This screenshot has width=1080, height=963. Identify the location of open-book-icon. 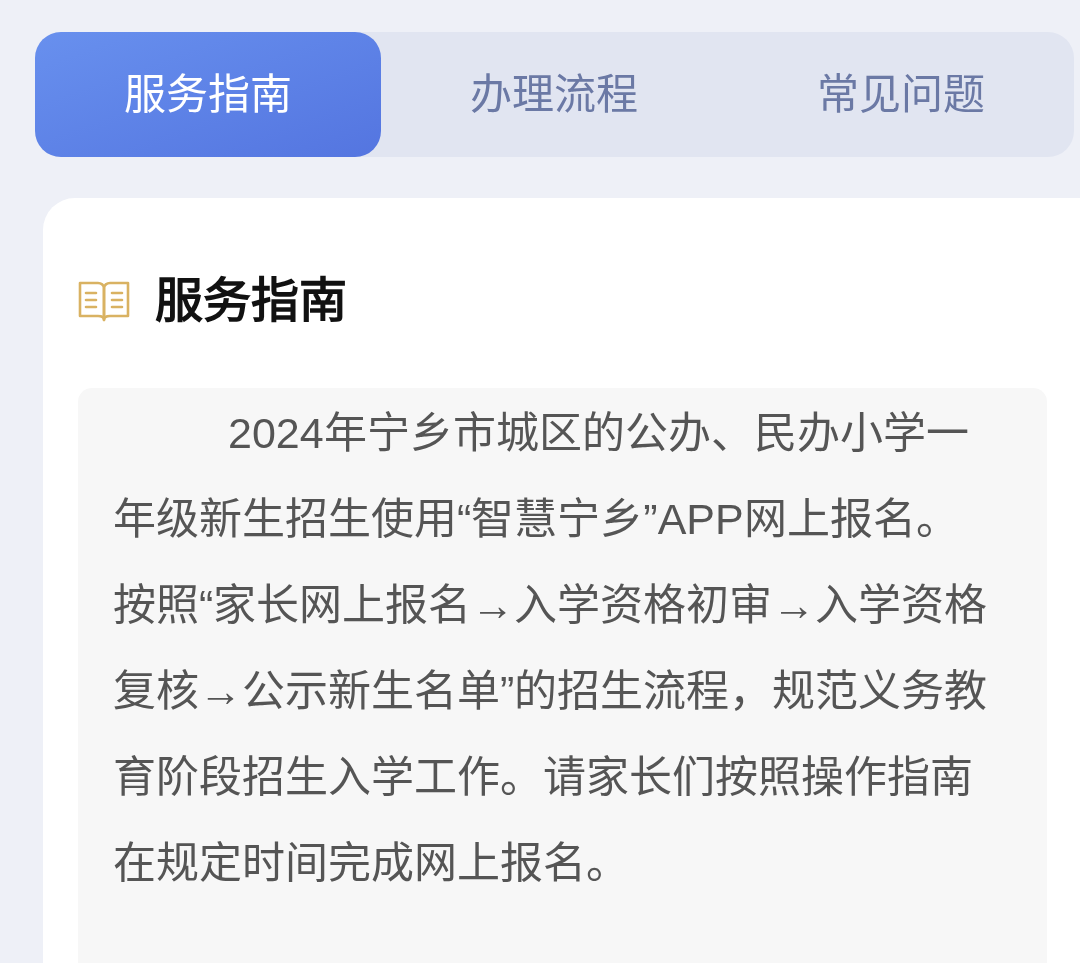
(104, 301).